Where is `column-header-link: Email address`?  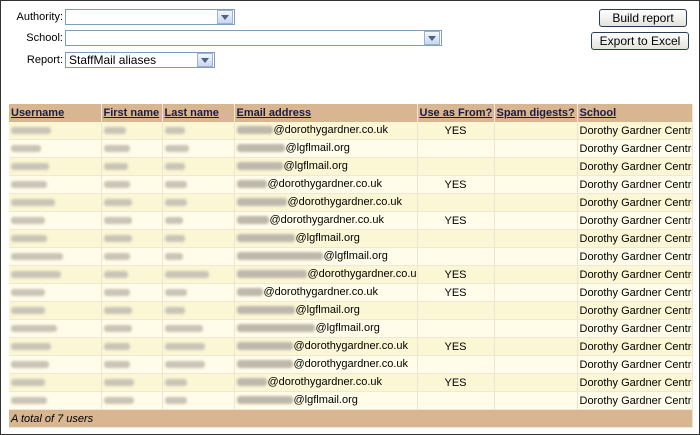
column-header-link: Email address is located at coordinates (274, 113).